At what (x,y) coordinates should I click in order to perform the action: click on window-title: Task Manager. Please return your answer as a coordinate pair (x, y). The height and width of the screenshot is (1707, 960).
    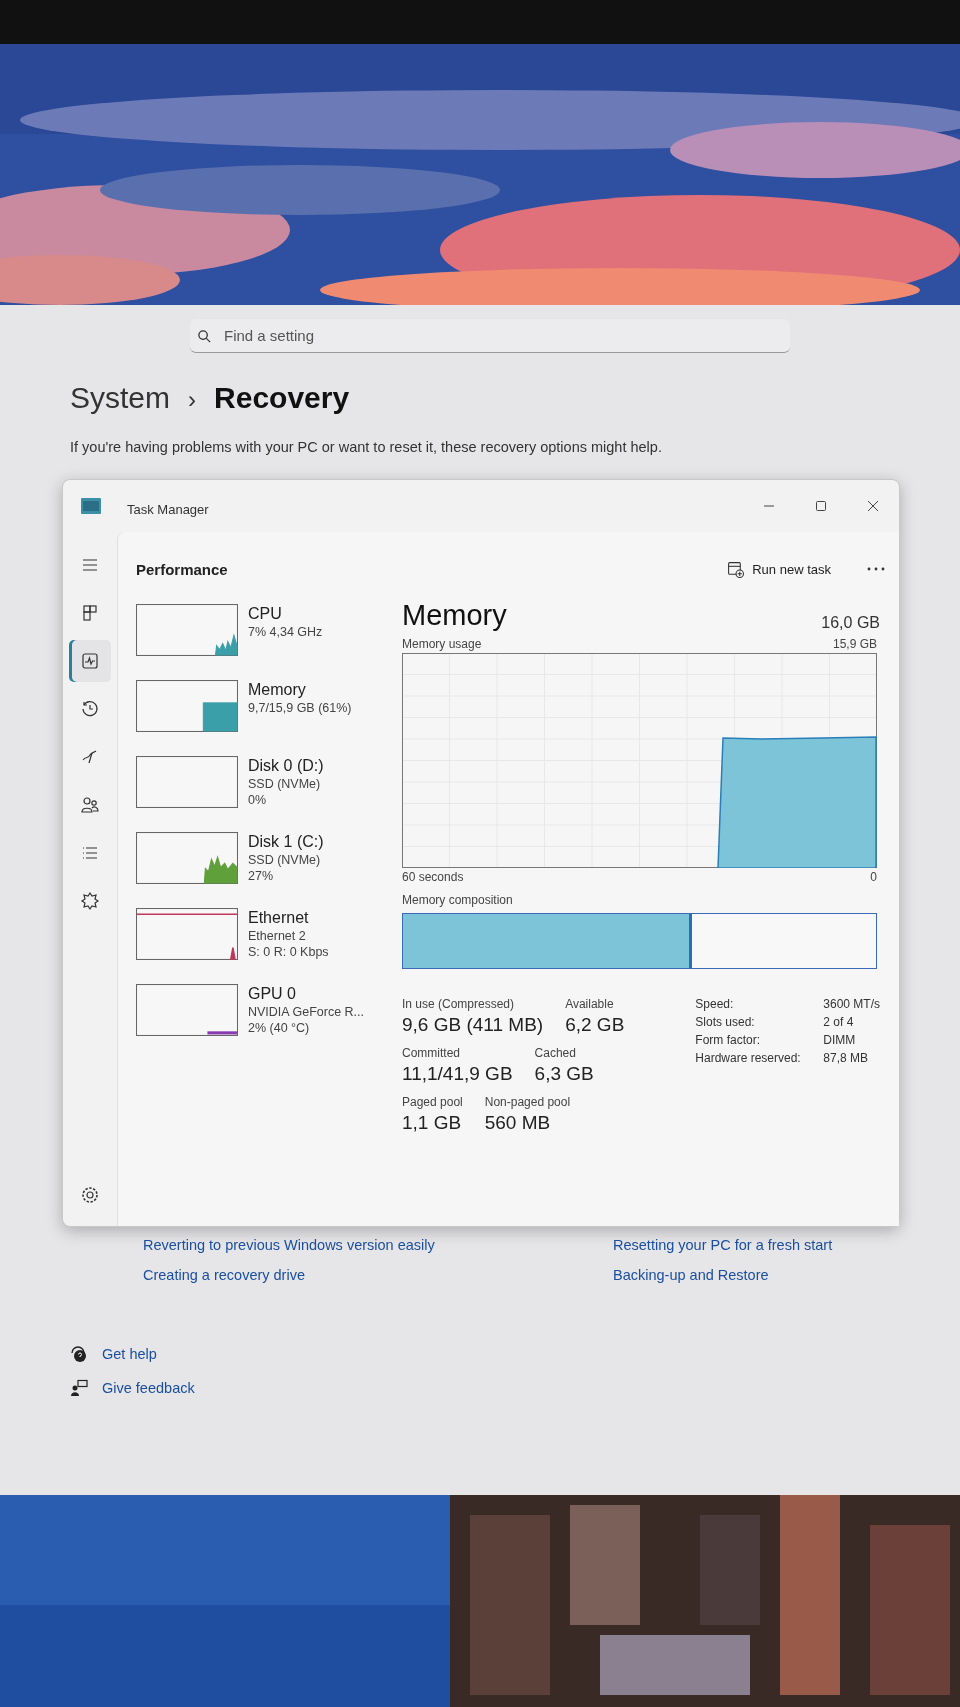
    Looking at the image, I should click on (168, 509).